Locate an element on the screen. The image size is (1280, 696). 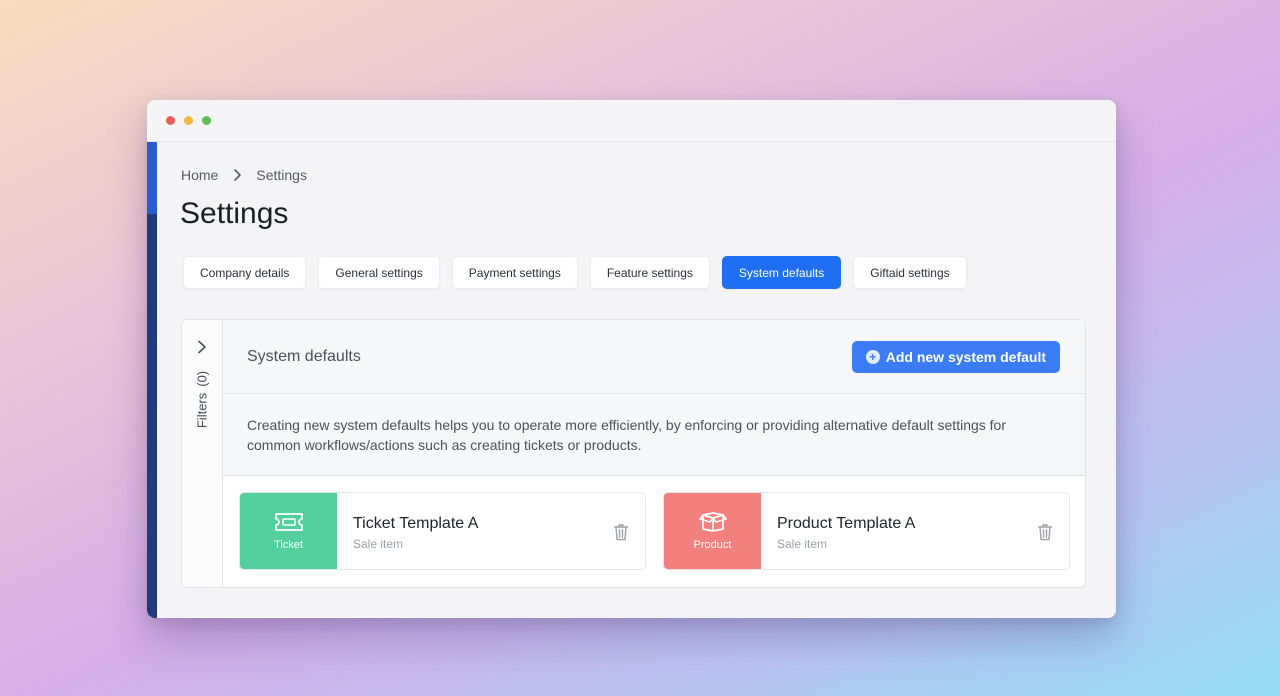
card-badge-label: Product is located at coordinates (712, 545).